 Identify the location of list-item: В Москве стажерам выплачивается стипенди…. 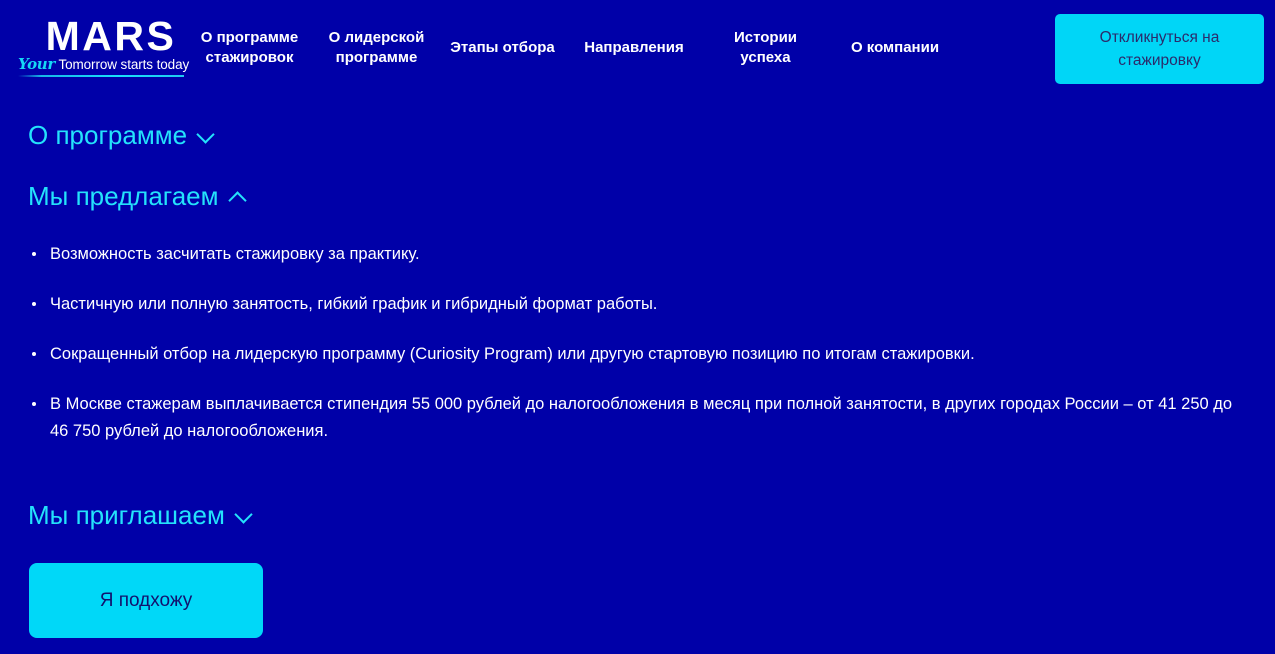
(640, 418).